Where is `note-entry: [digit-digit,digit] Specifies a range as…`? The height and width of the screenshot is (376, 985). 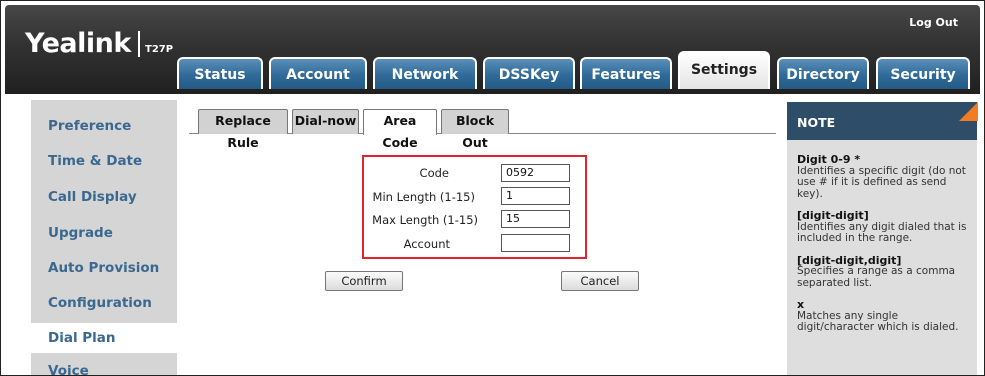
note-entry: [digit-digit,digit] Specifies a range as… is located at coordinates (884, 272).